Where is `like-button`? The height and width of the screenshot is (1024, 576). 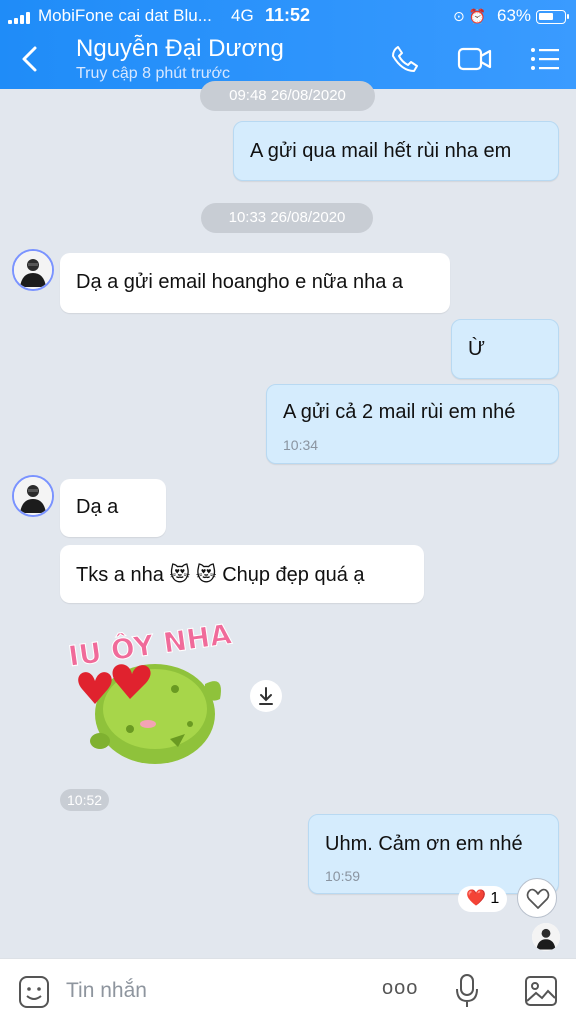
like-button is located at coordinates (537, 898).